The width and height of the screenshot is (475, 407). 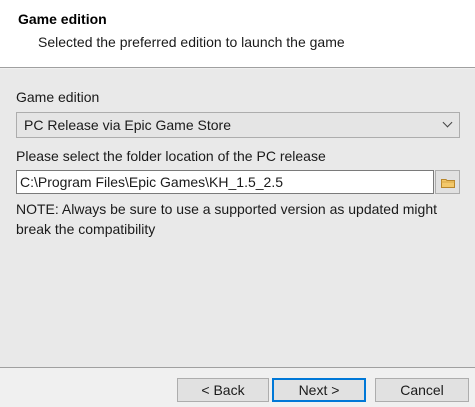 I want to click on browse-folder-button, so click(x=447, y=182).